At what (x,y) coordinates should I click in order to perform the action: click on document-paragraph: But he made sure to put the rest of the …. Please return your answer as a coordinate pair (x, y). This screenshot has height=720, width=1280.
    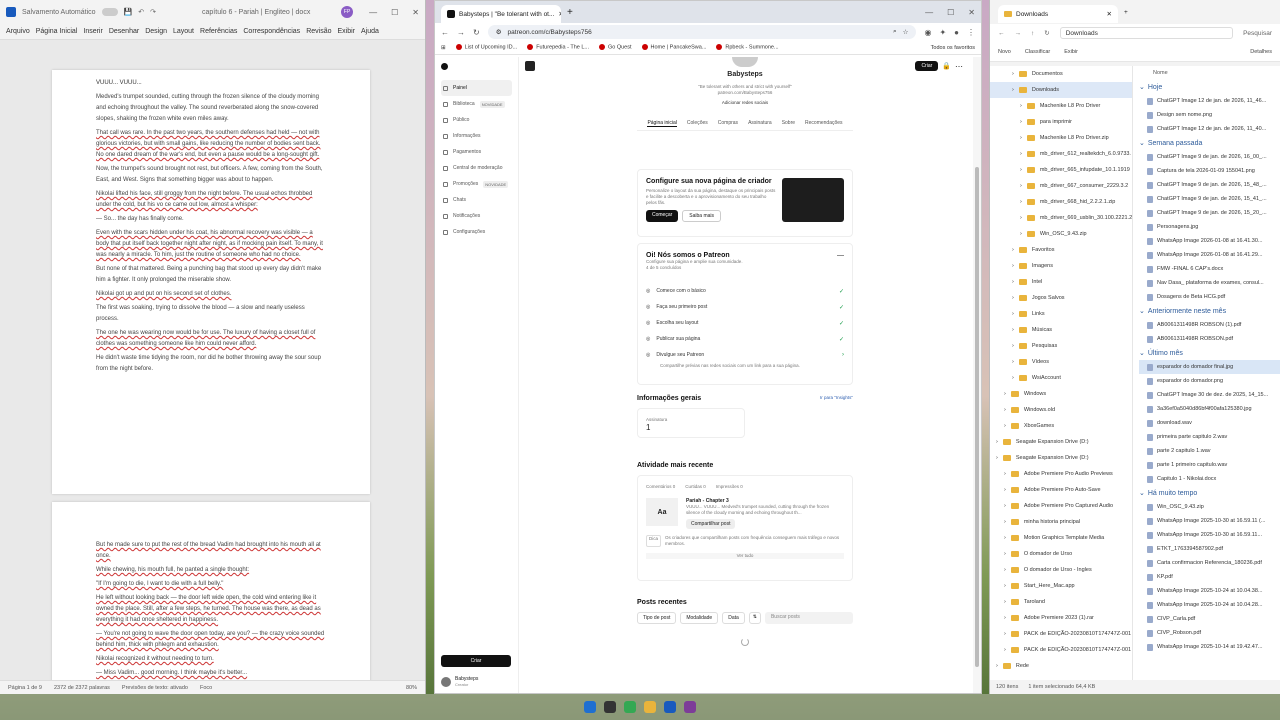
    Looking at the image, I should click on (211, 551).